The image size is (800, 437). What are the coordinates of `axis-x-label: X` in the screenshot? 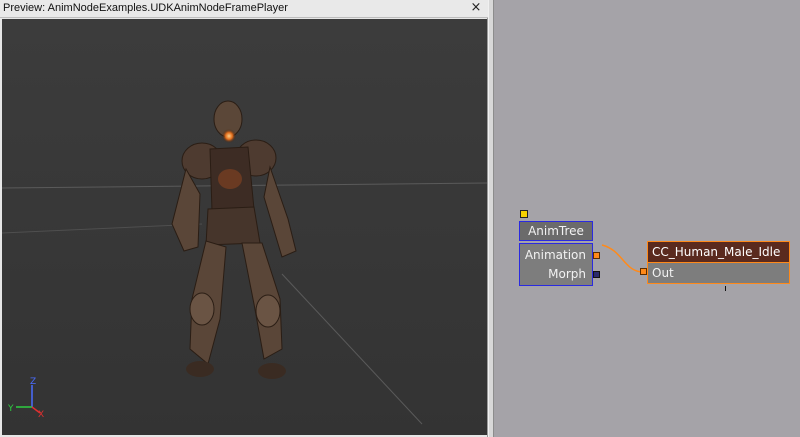 It's located at (41, 415).